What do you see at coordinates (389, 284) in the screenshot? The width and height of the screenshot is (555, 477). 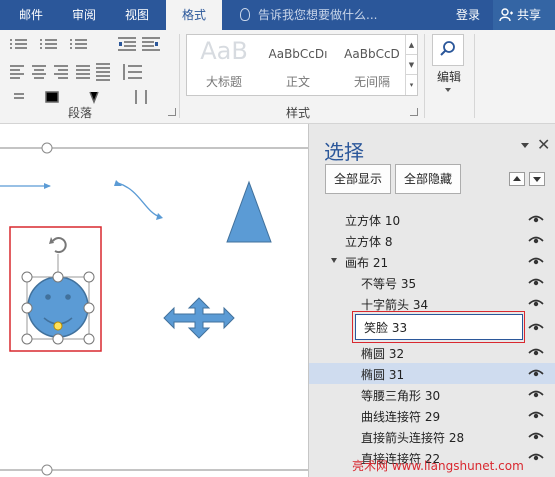 I see `list-item-label: 不等号 35` at bounding box center [389, 284].